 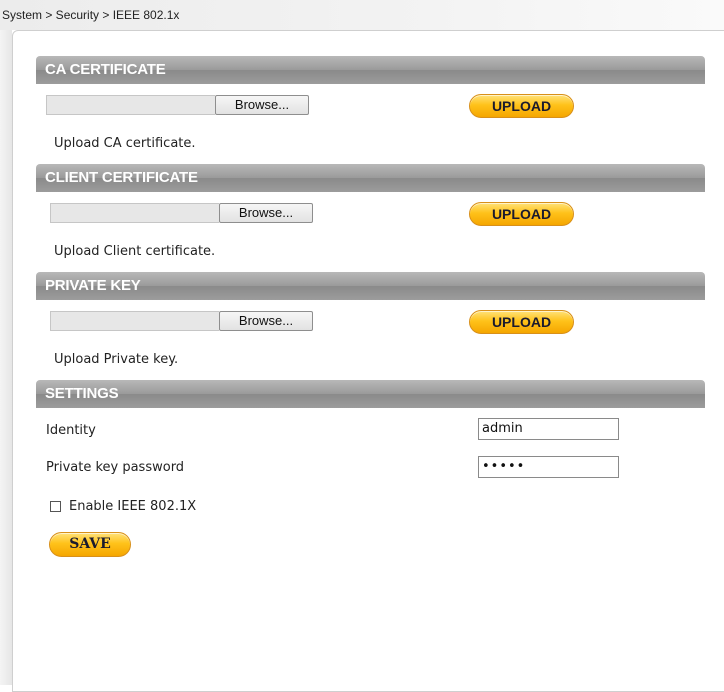 What do you see at coordinates (548, 467) in the screenshot?
I see `private-key-password-input: •••••` at bounding box center [548, 467].